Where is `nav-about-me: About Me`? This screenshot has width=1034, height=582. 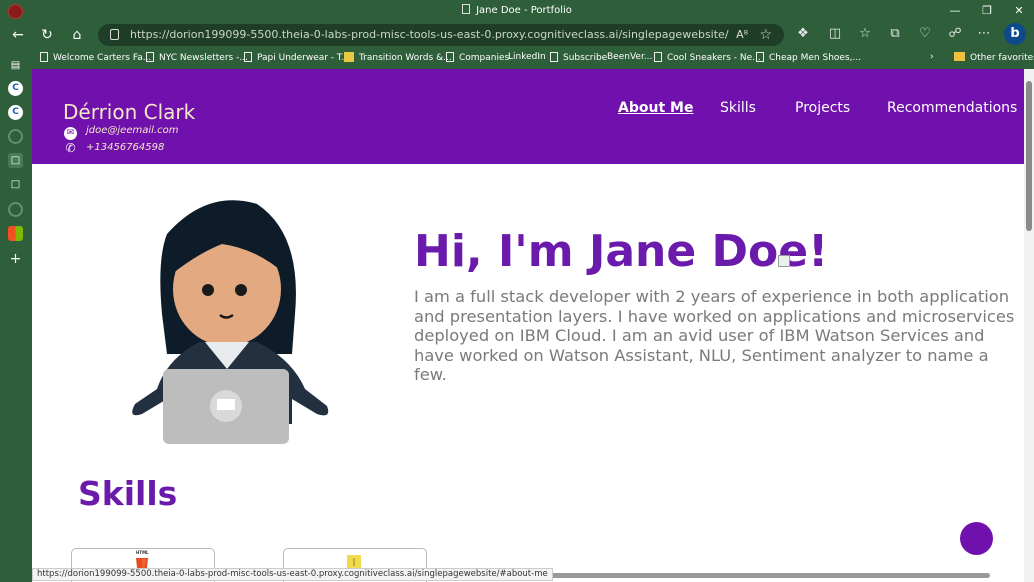
nav-about-me: About Me is located at coordinates (655, 108).